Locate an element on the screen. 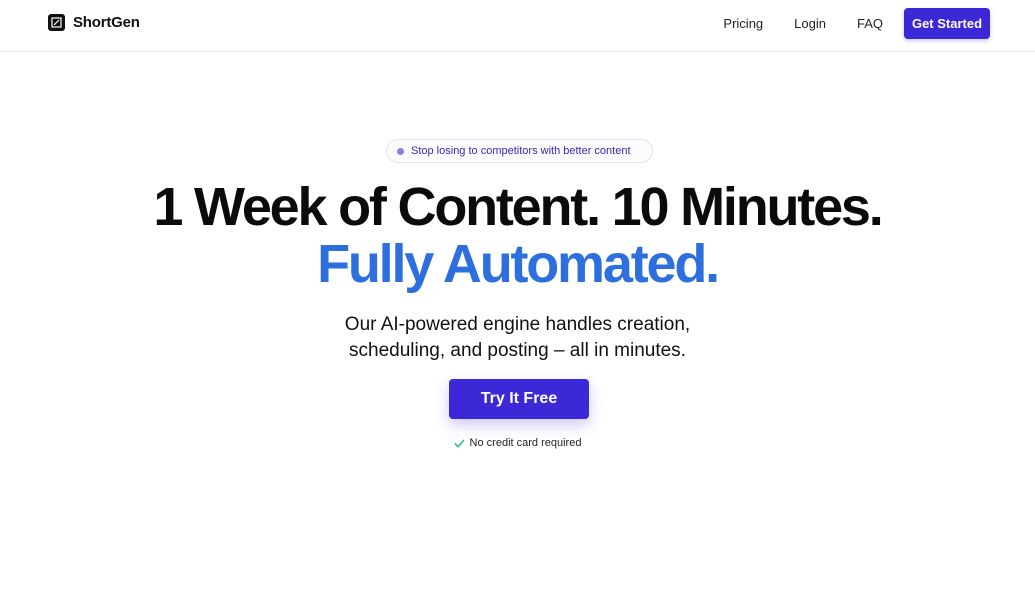 Image resolution: width=1035 pixels, height=600 pixels. note-text: No credit card required is located at coordinates (525, 443).